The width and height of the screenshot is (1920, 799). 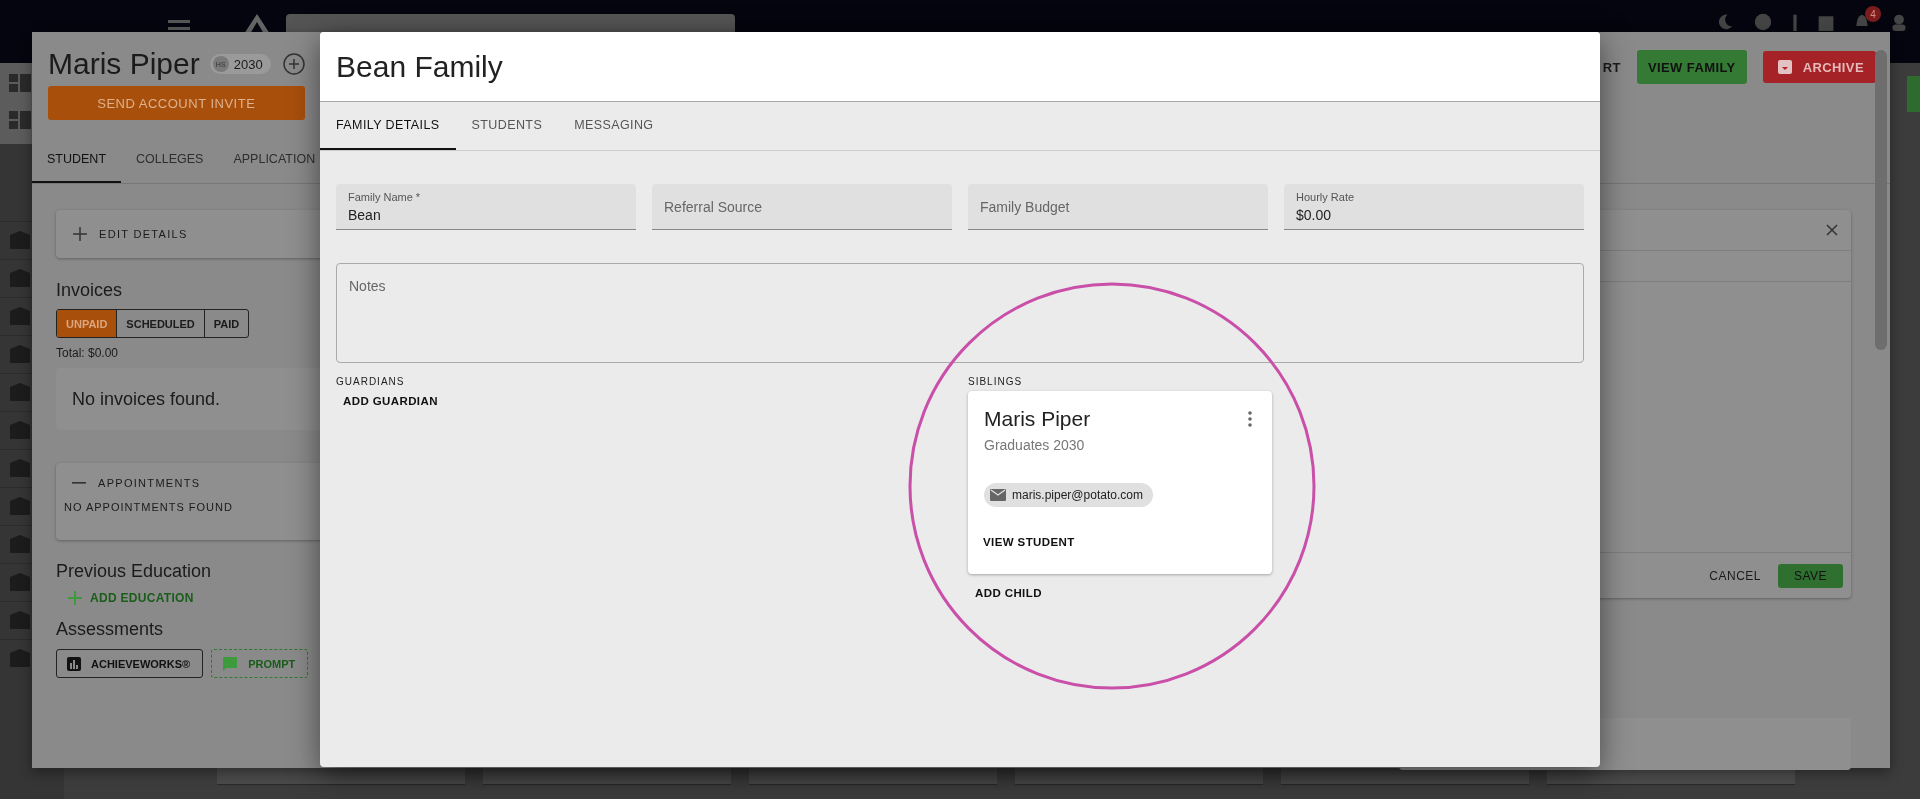 I want to click on send-invite-button: SEND ACCOUNT INVITE, so click(x=176, y=103).